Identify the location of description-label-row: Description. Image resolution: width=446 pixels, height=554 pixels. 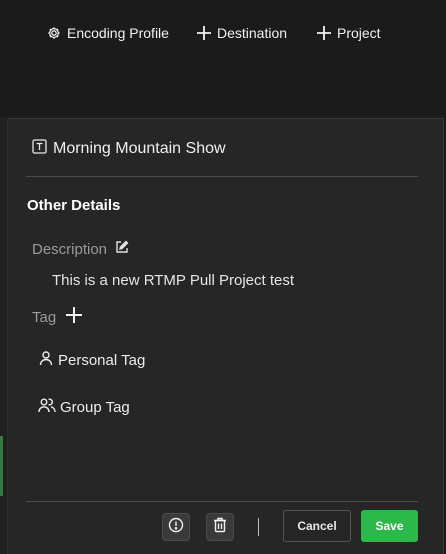
(80, 249).